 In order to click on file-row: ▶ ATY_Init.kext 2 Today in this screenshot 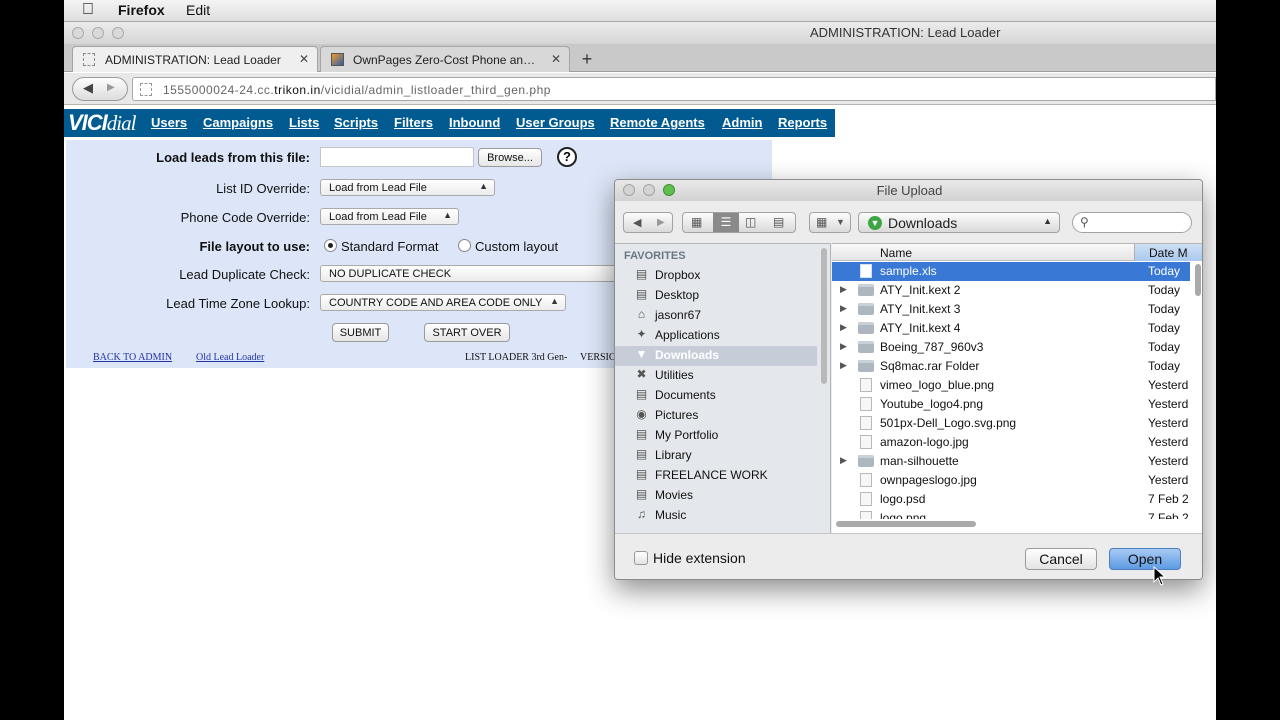, I will do `click(1011, 290)`.